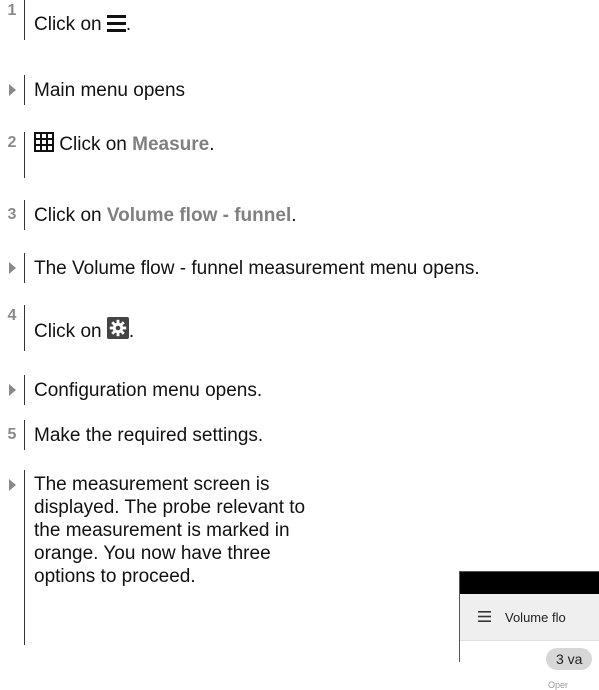  I want to click on result-3: Configuration menu opens., so click(131, 390).